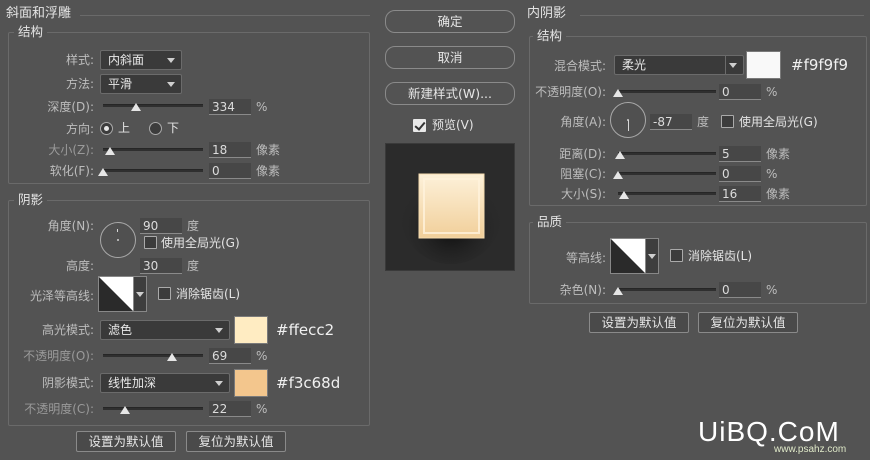 Image resolution: width=870 pixels, height=460 pixels. I want to click on choke-slider, so click(664, 175).